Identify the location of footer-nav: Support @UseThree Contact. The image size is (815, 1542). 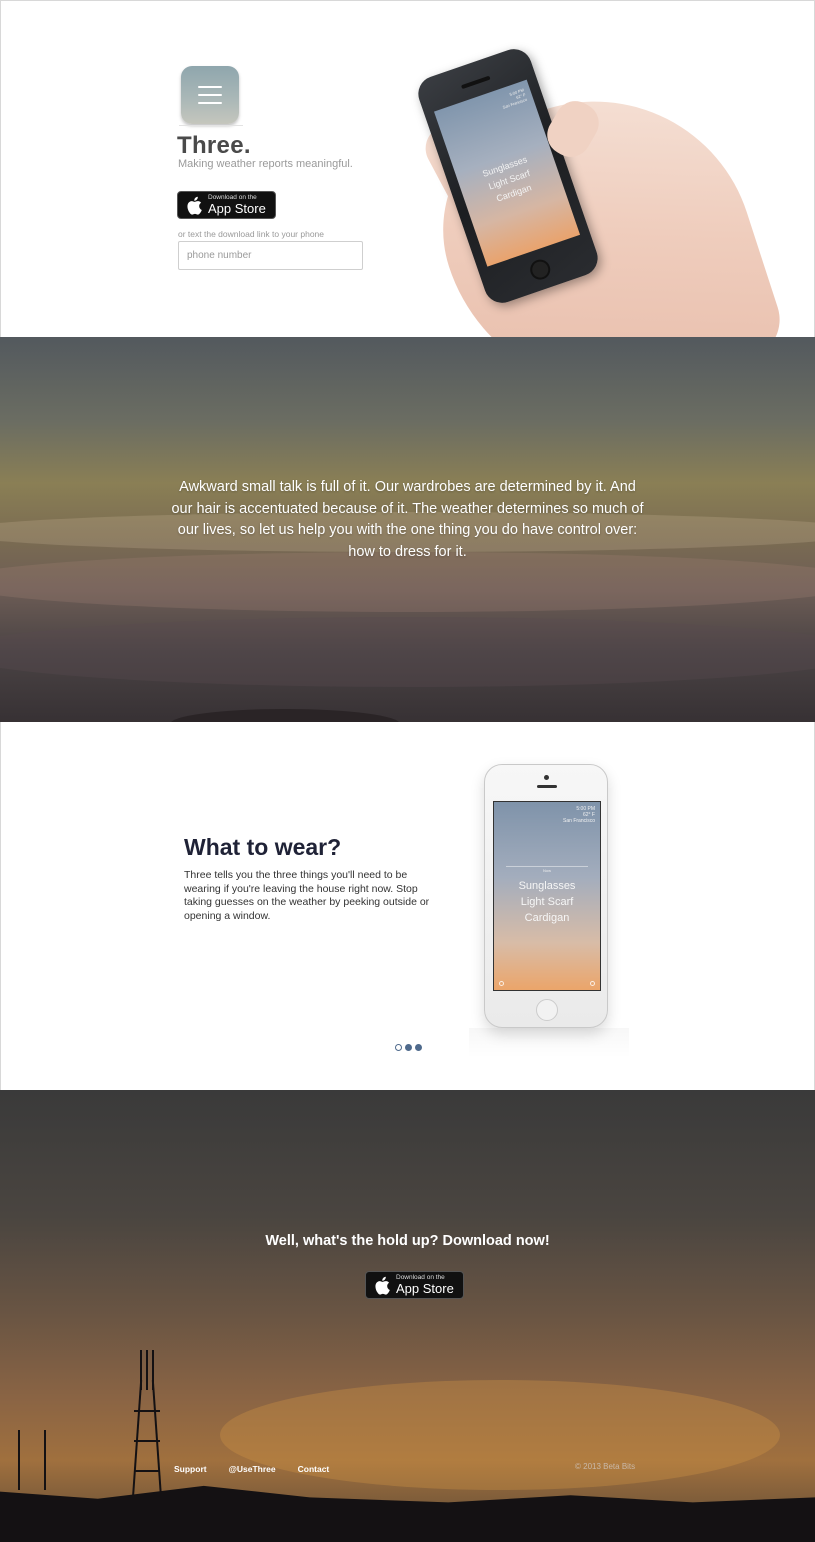
(251, 1469).